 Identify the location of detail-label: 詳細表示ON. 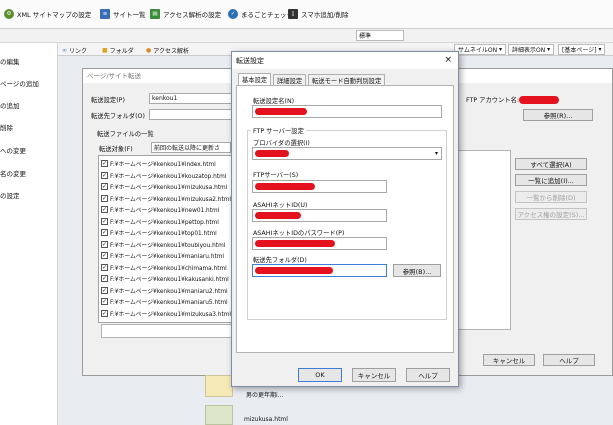
(529, 50).